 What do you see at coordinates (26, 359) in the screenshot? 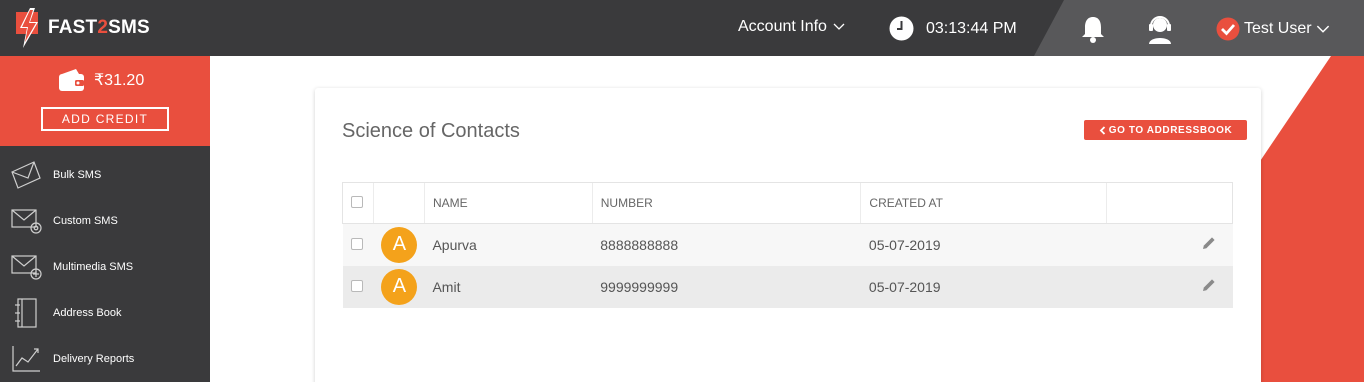
I see `chart-report-icon` at bounding box center [26, 359].